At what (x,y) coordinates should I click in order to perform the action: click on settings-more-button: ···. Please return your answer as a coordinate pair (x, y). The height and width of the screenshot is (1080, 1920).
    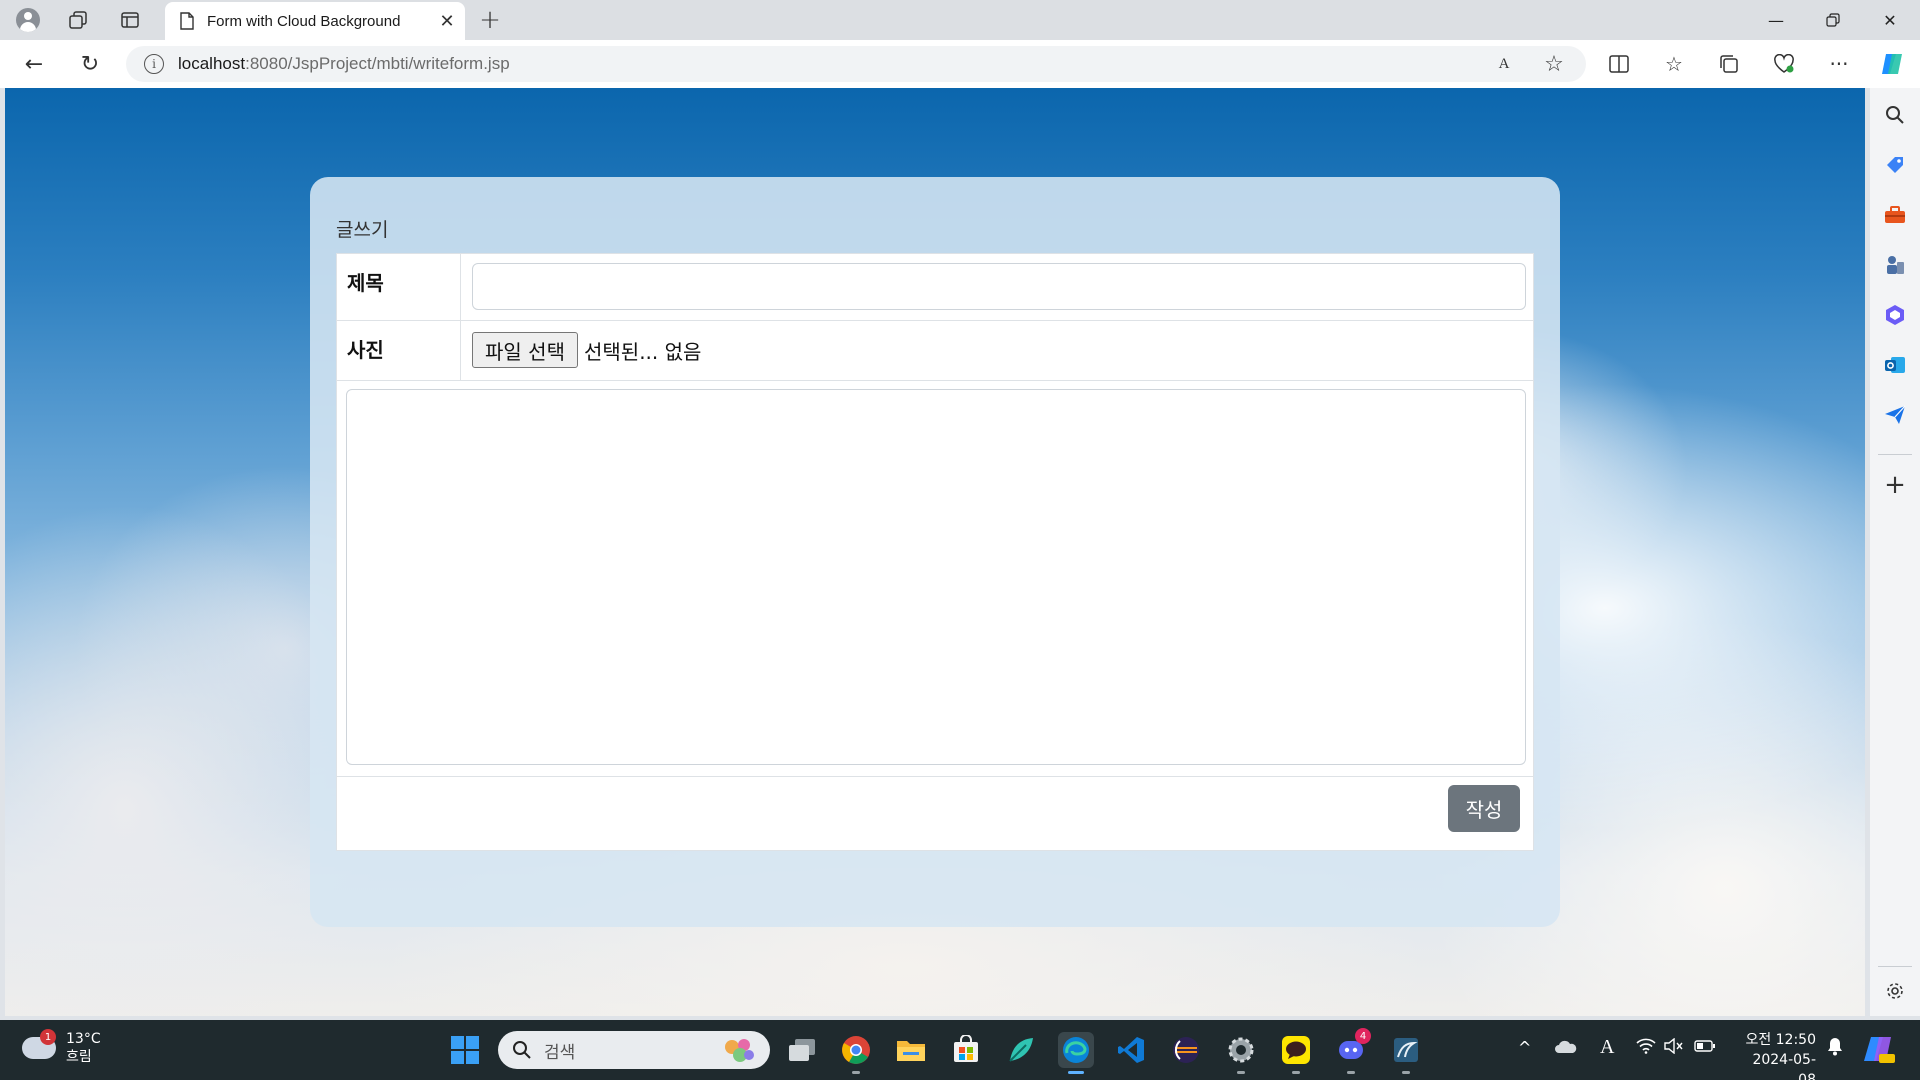
    Looking at the image, I should click on (1839, 64).